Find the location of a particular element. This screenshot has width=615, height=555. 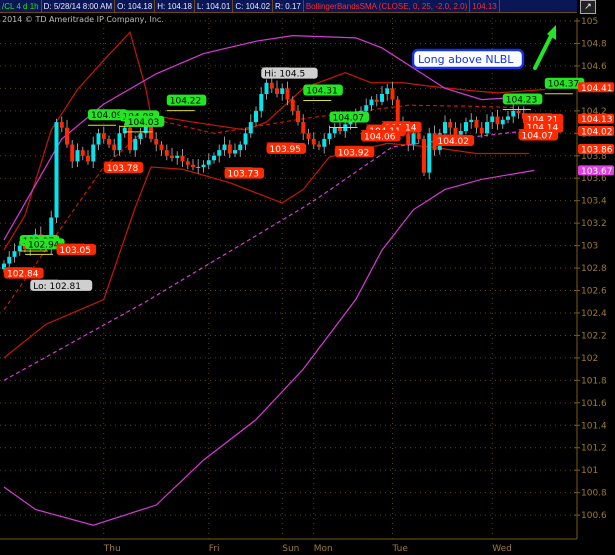

price-label: 103.05 is located at coordinates (76, 251).